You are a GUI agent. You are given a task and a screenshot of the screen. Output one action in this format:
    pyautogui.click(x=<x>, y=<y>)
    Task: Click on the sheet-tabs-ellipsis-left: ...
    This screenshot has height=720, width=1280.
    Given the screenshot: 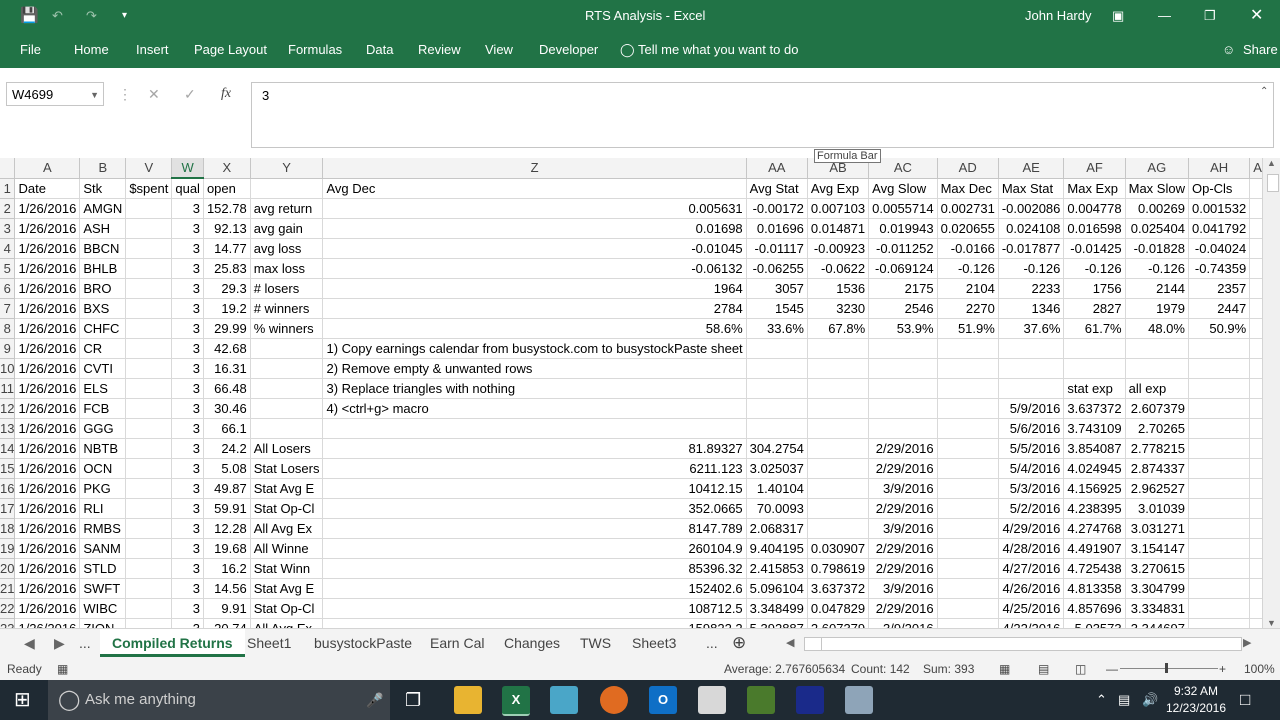 What is the action you would take?
    pyautogui.click(x=85, y=643)
    